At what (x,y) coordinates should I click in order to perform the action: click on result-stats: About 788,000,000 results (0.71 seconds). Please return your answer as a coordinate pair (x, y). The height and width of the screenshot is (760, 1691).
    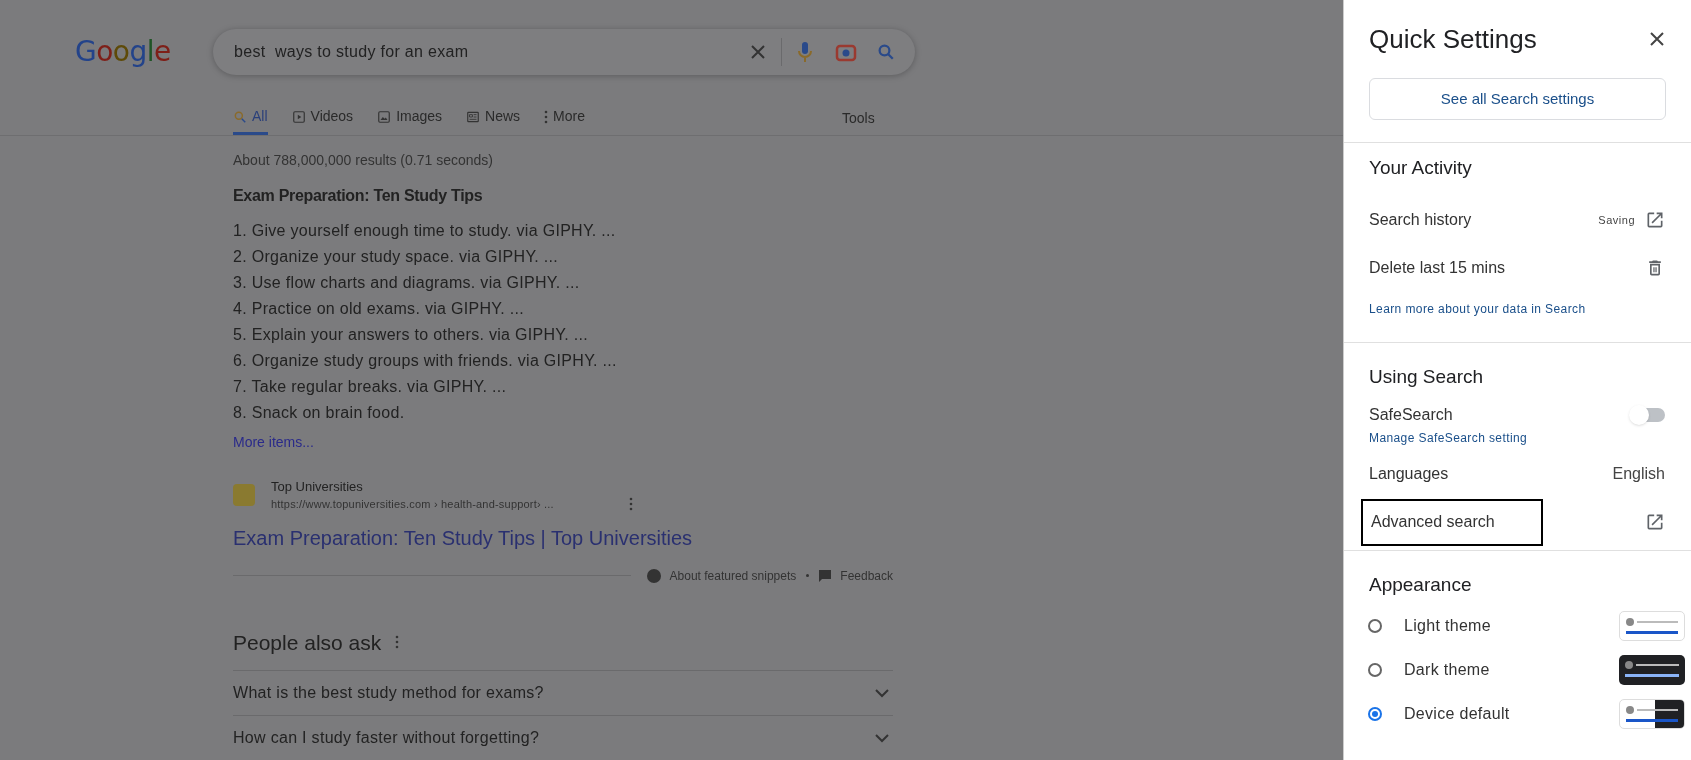
    Looking at the image, I should click on (363, 160).